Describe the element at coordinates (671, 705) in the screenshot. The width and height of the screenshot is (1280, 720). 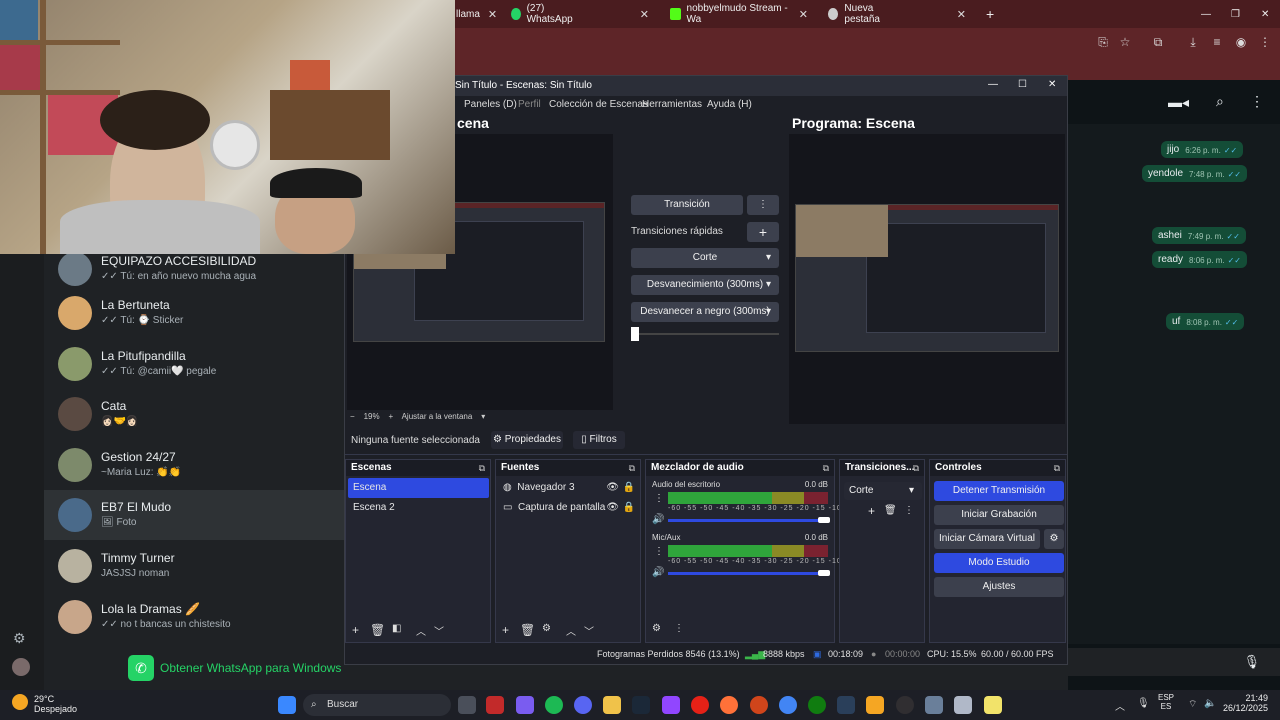
I see `twitch-icon` at that location.